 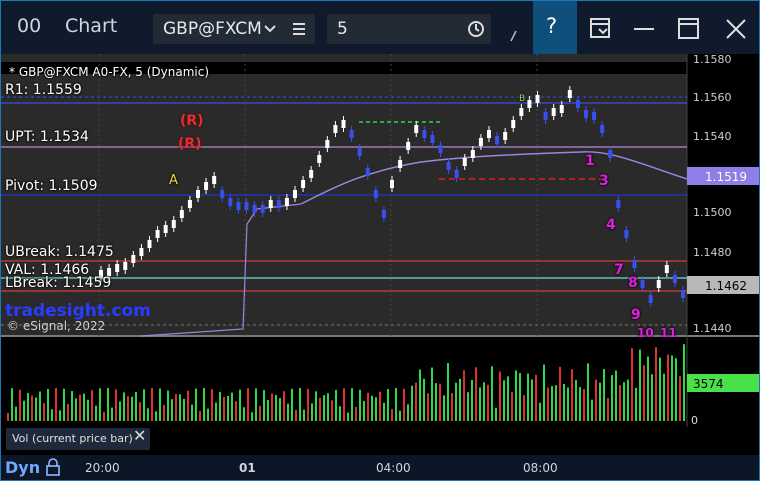 I want to click on maximize-button, so click(x=689, y=27).